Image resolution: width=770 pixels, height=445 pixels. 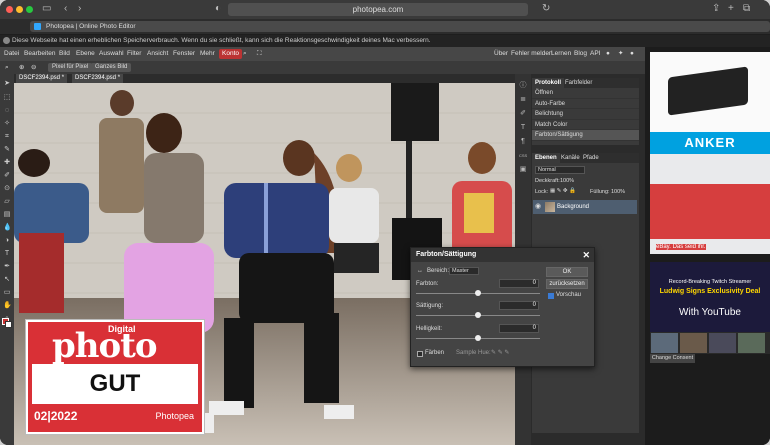 I want to click on sidebar-icon: ▭, so click(x=46, y=9).